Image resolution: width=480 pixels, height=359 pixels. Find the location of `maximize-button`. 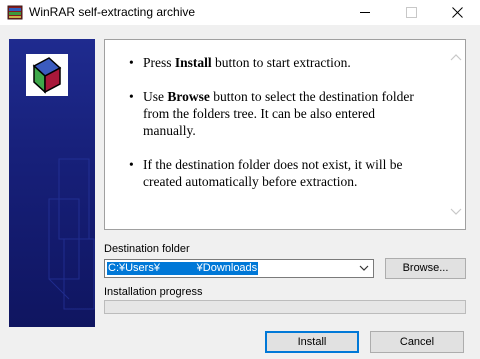

maximize-button is located at coordinates (411, 12).